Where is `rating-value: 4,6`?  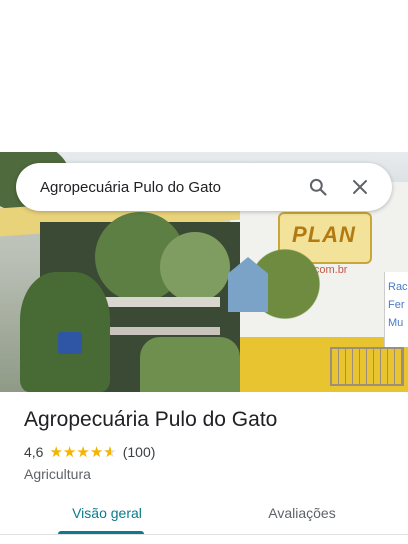
rating-value: 4,6 is located at coordinates (34, 452).